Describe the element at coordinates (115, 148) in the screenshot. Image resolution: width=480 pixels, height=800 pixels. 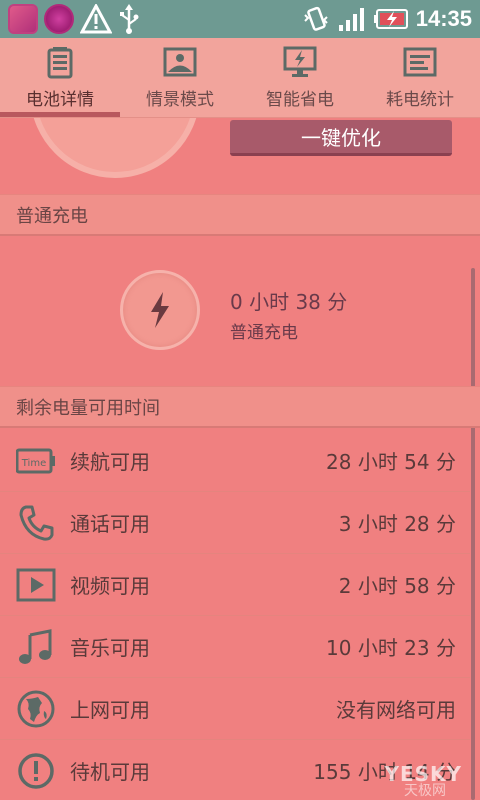
I see `battery-gauge` at that location.